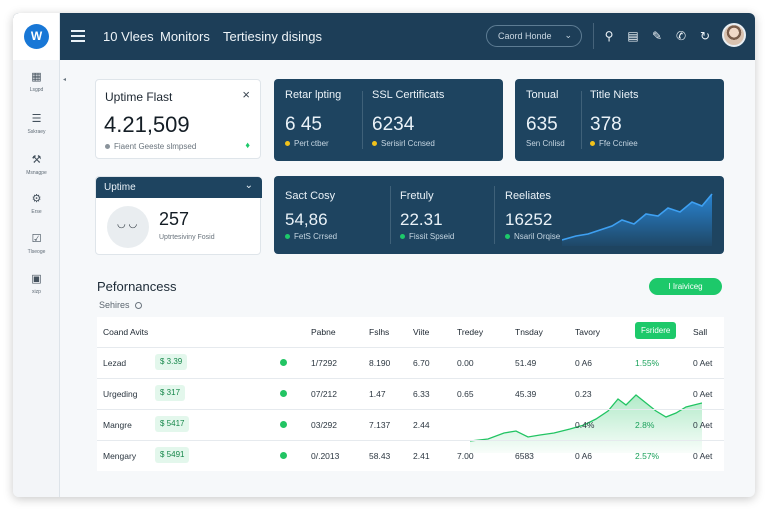  What do you see at coordinates (529, 219) in the screenshot?
I see `card-value: 16252` at bounding box center [529, 219].